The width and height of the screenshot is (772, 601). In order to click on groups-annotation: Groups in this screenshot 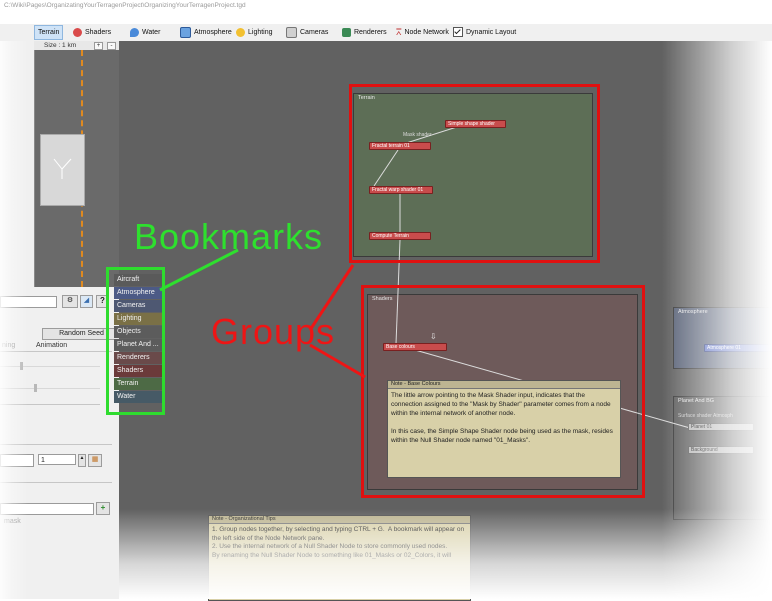, I will do `click(273, 331)`.